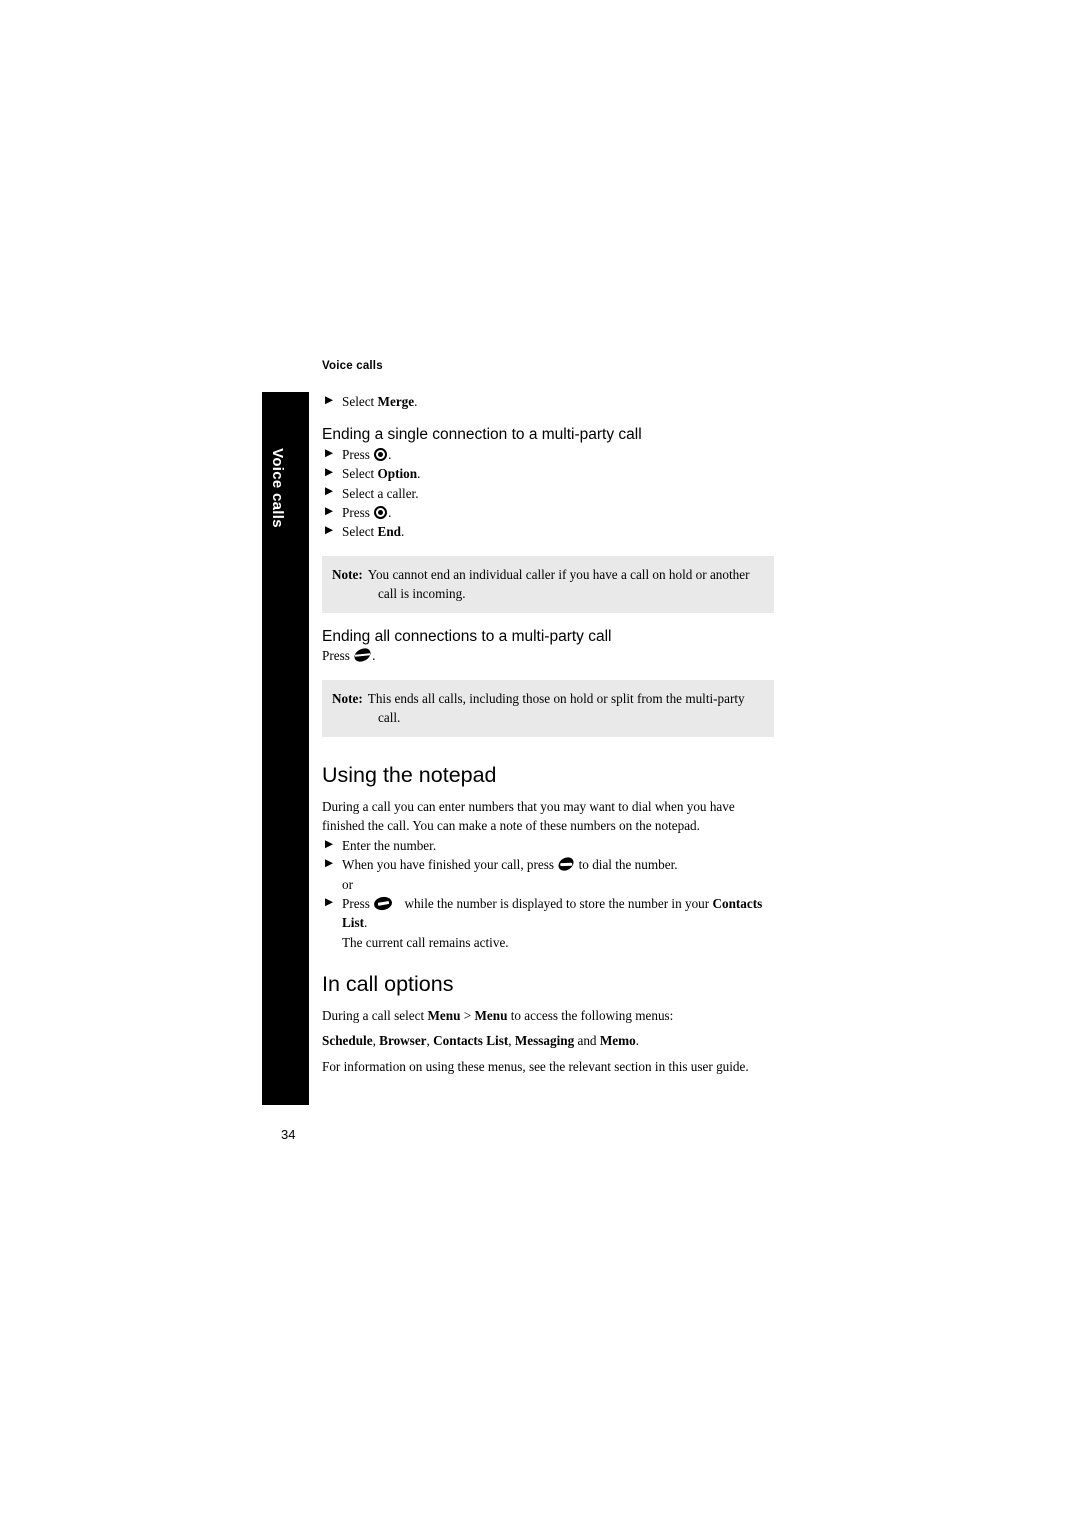  I want to click on list-item: ▶ Select a caller., so click(548, 493).